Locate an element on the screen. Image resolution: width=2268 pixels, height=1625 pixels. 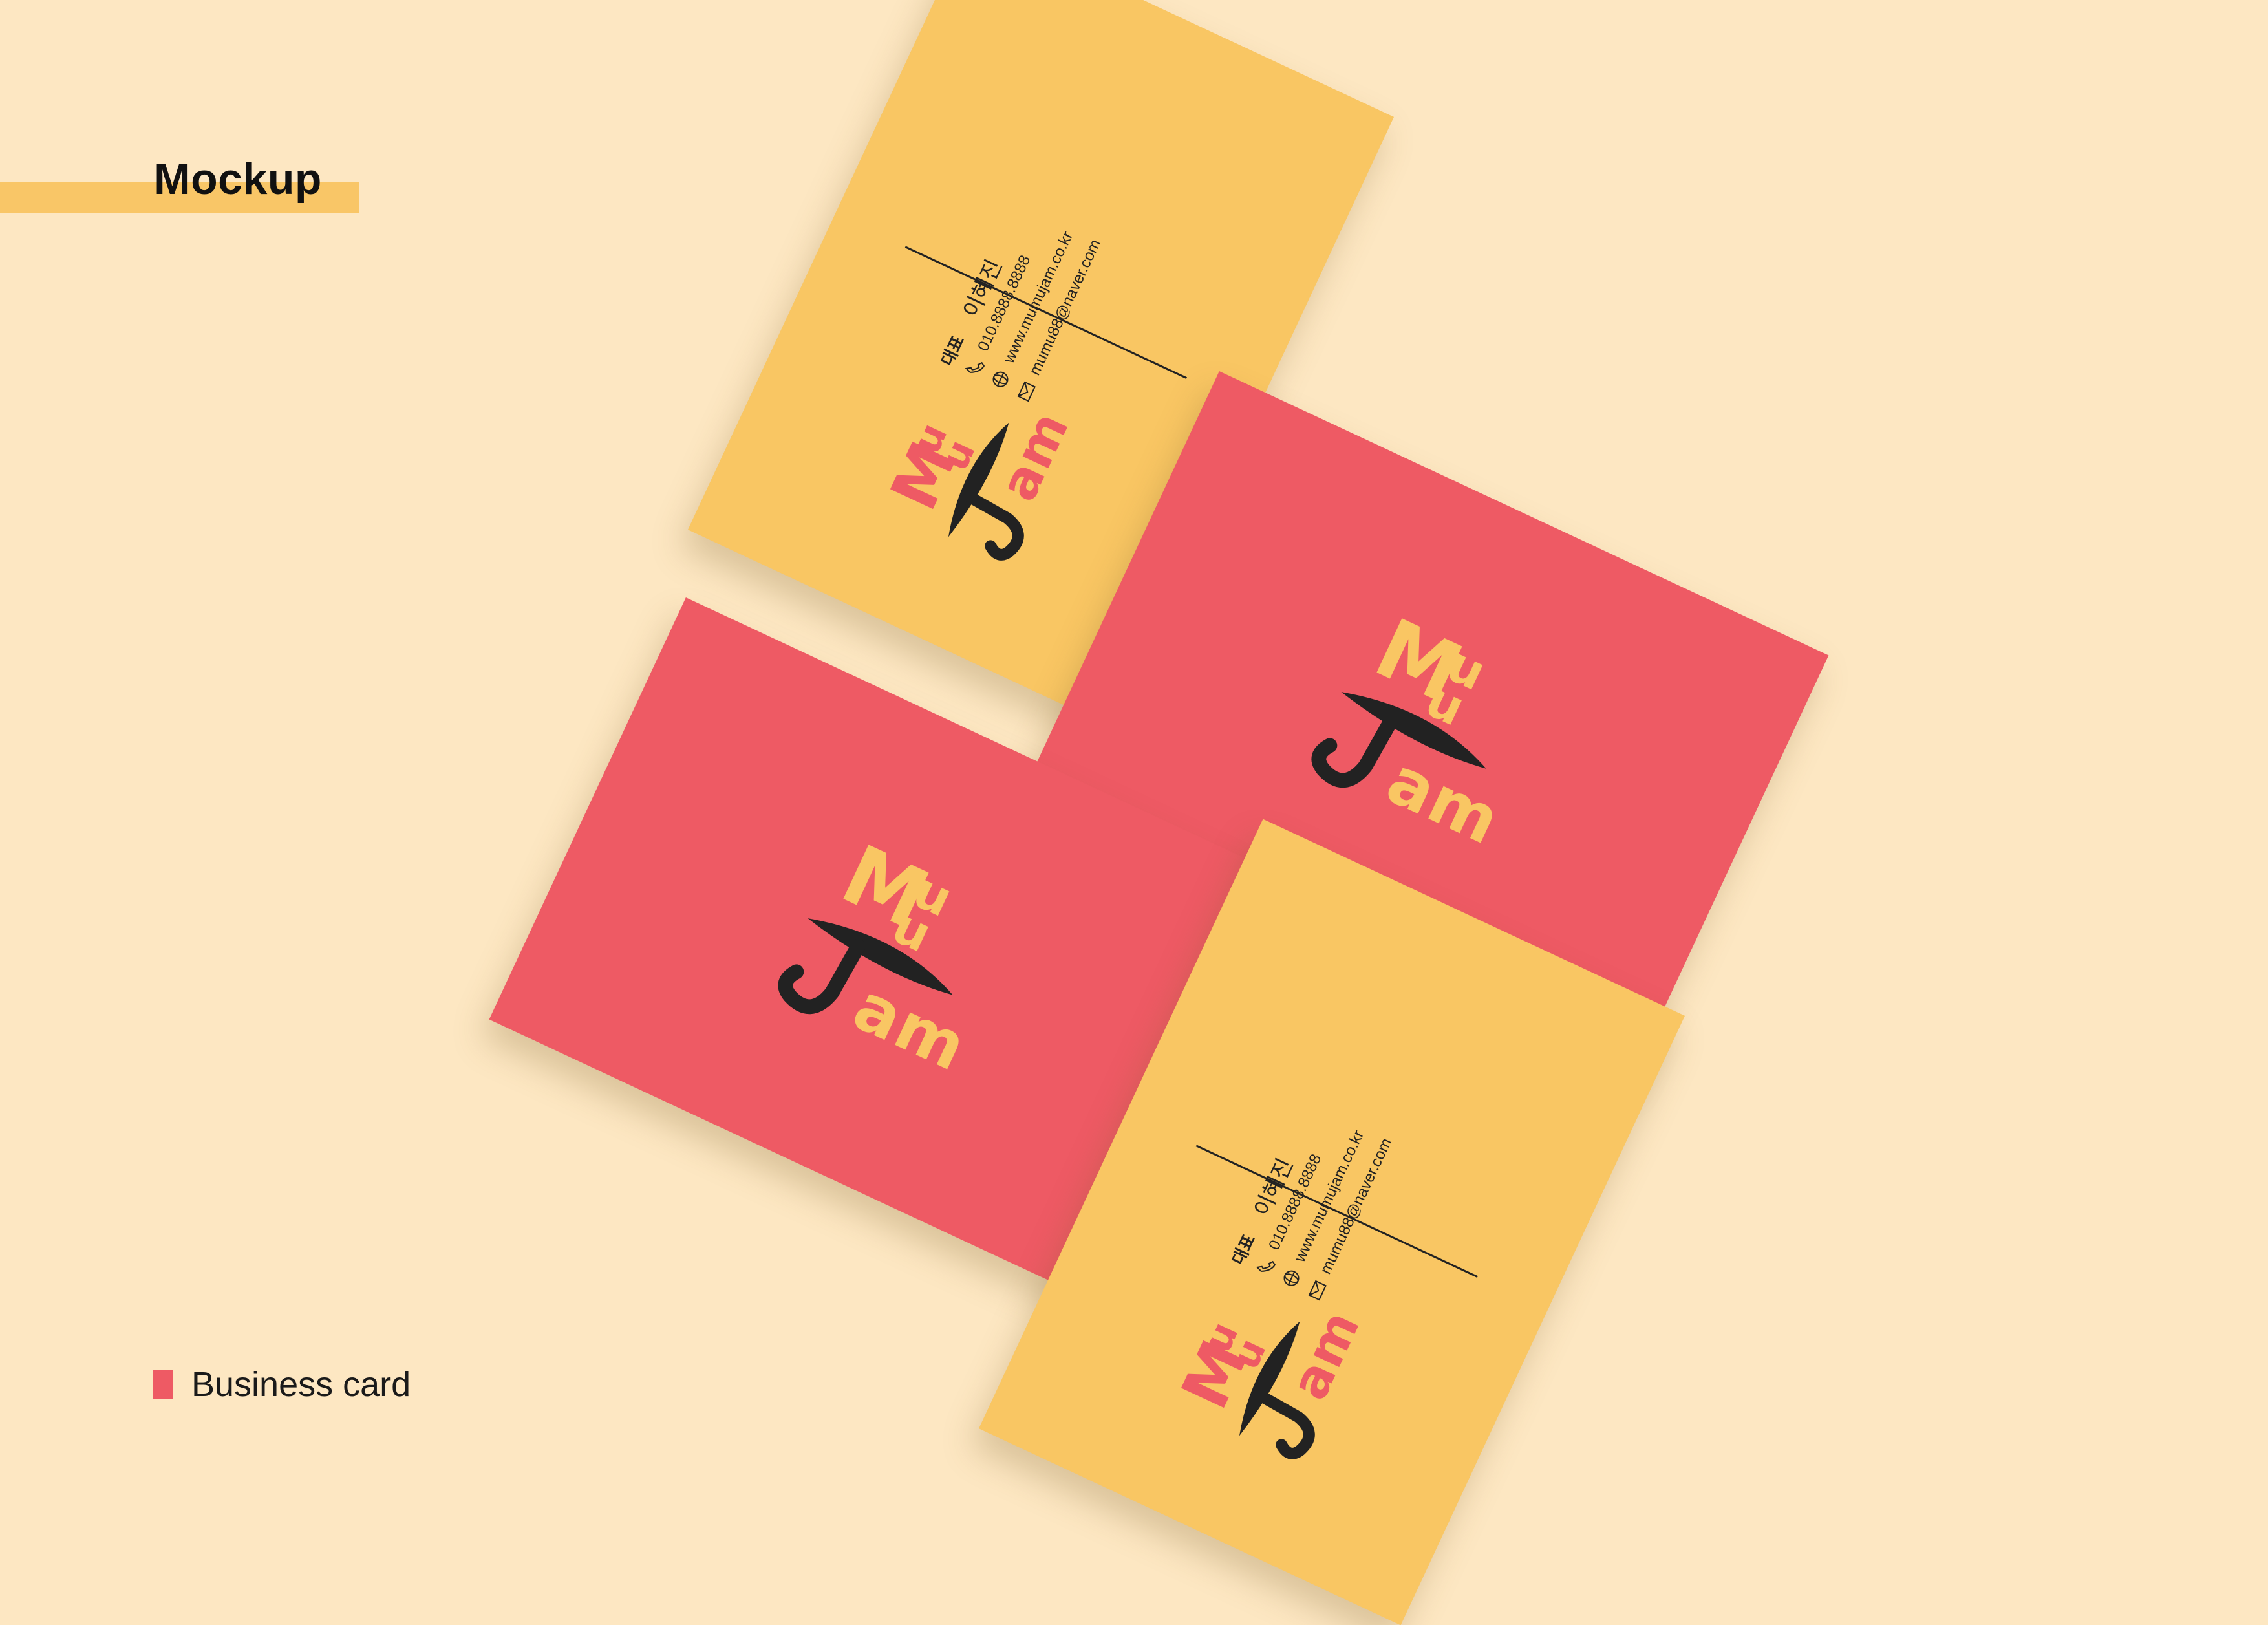
page-title: Mockup is located at coordinates (238, 180).